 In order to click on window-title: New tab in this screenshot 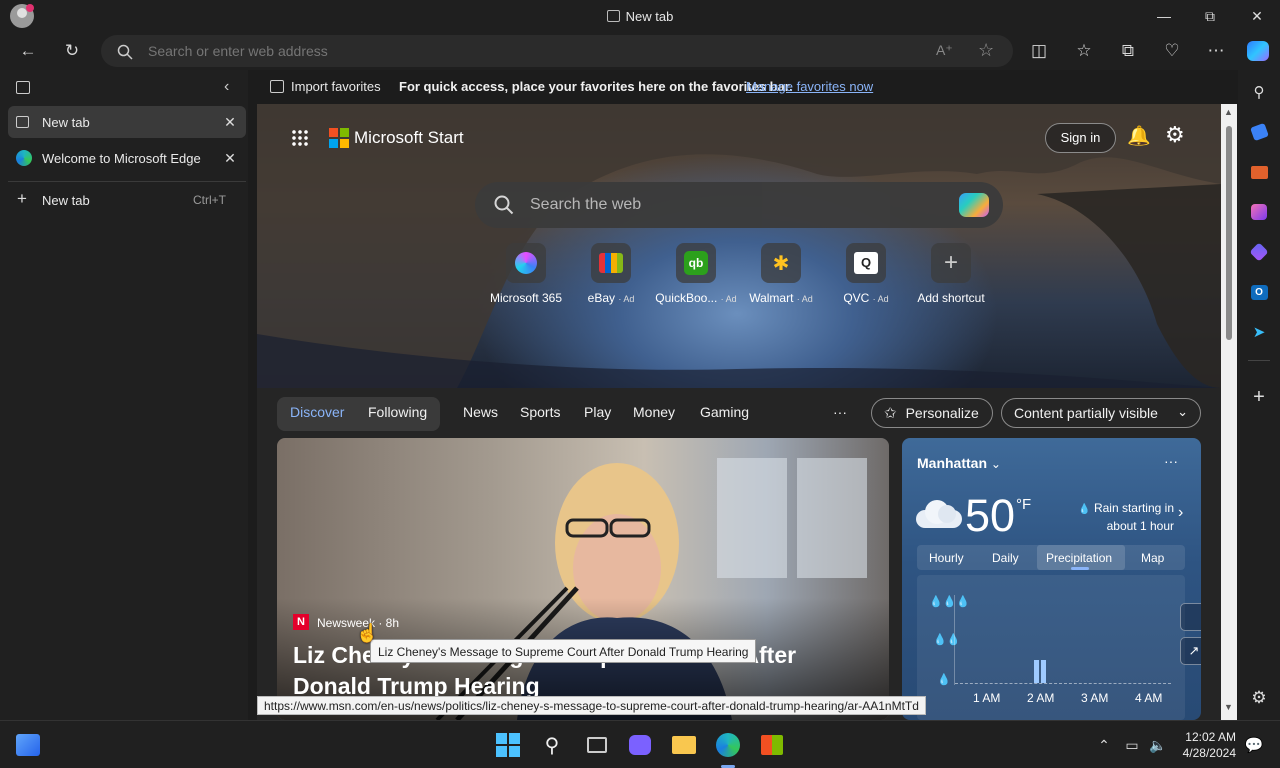, I will do `click(640, 16)`.